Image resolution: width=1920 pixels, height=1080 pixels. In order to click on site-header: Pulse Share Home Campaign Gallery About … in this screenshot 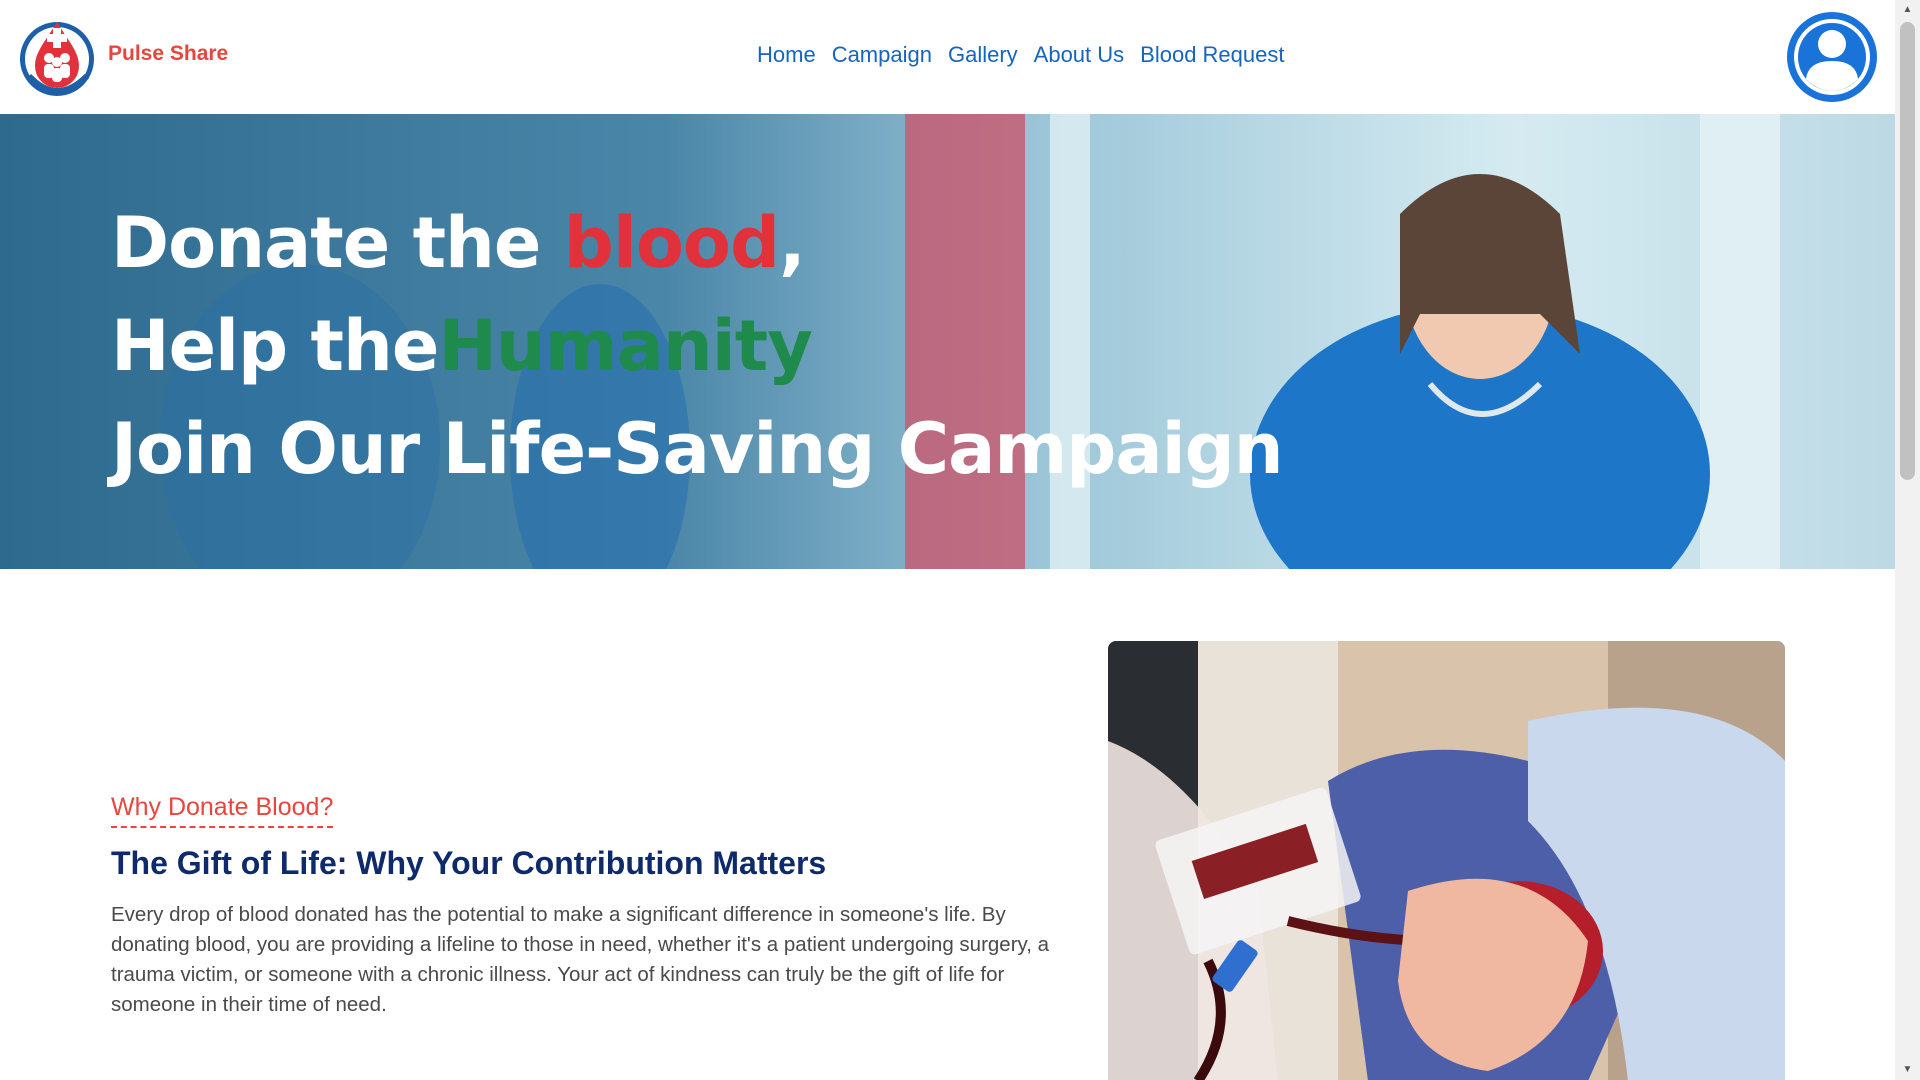, I will do `click(947, 57)`.